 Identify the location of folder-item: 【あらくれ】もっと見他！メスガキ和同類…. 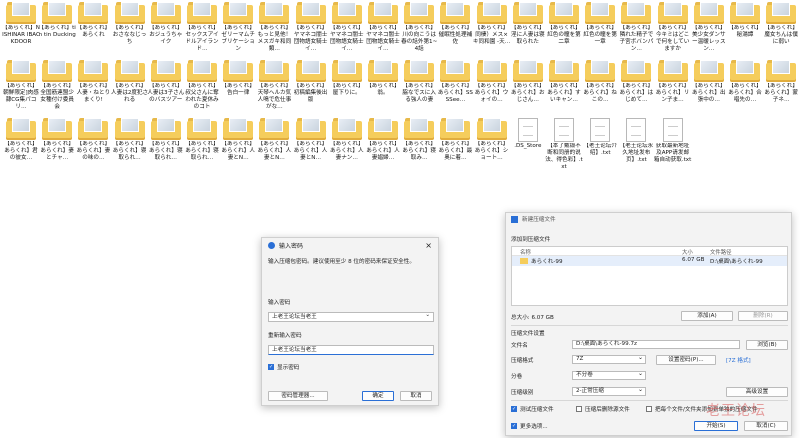
(274, 31).